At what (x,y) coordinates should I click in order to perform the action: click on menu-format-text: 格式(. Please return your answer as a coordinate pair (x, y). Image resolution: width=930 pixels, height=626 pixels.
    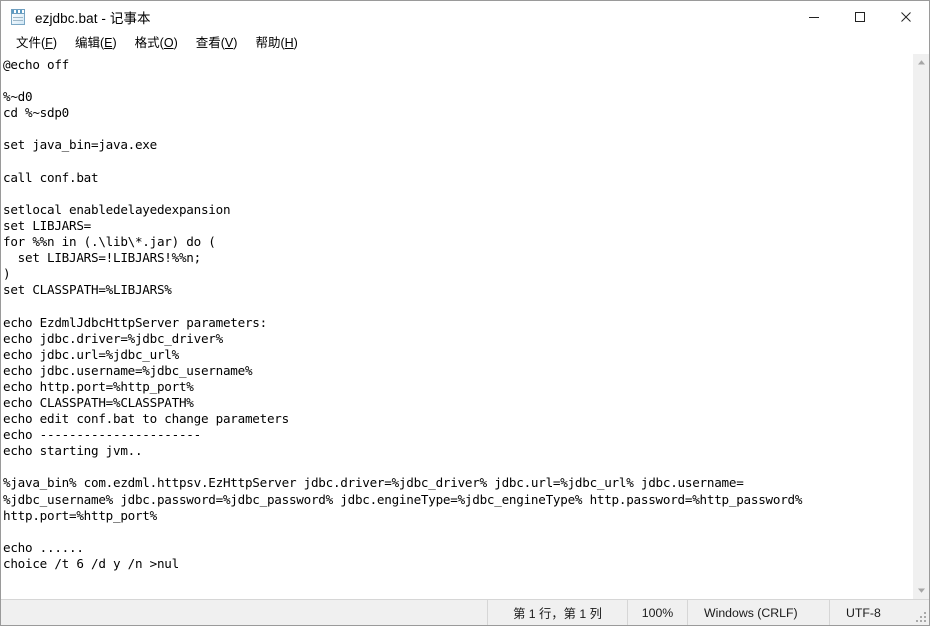
    Looking at the image, I should click on (149, 43).